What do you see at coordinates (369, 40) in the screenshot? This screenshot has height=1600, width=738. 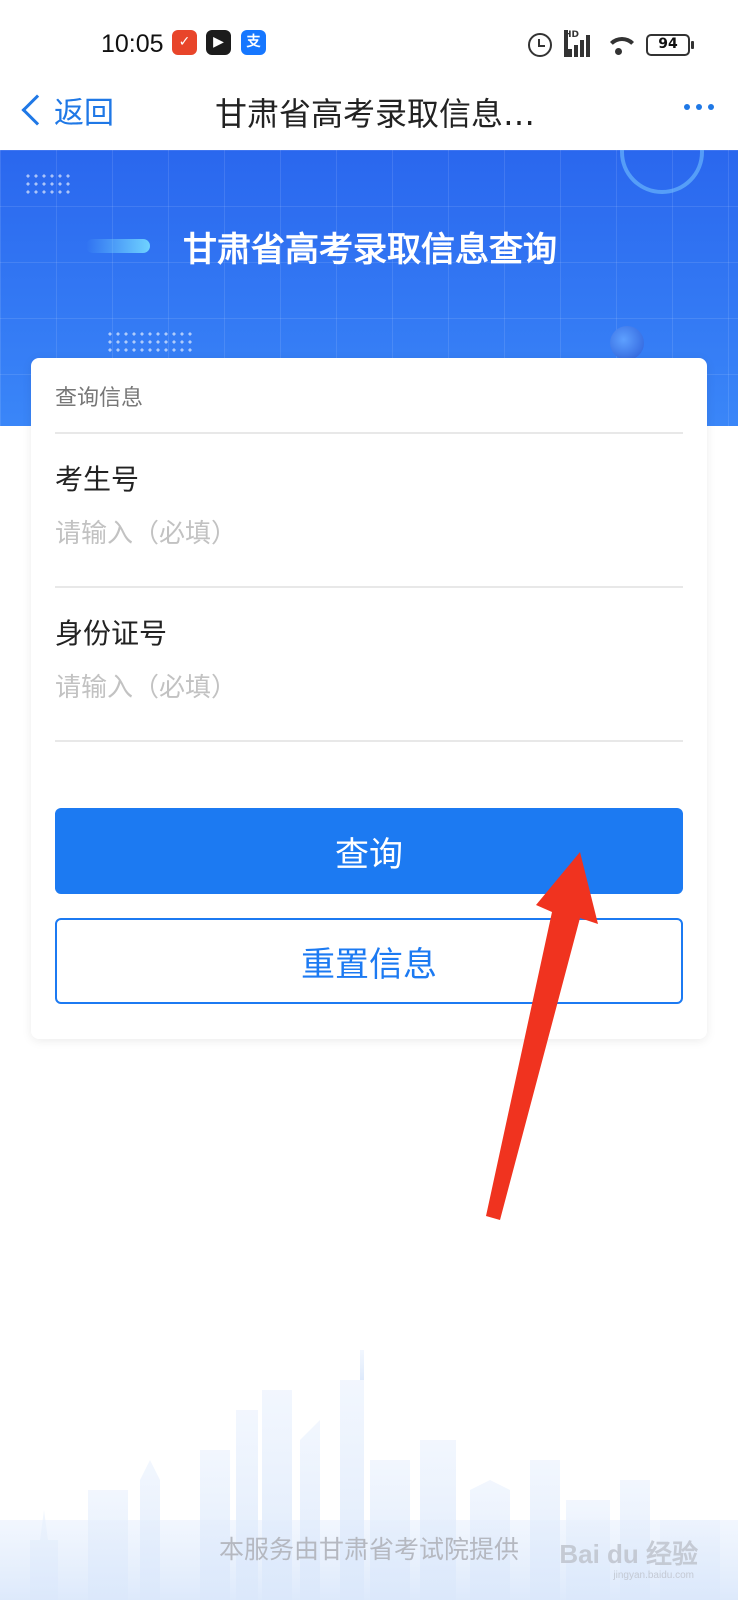 I see `status-bar: 10:05 ✓ ▶ 支 HD 94` at bounding box center [369, 40].